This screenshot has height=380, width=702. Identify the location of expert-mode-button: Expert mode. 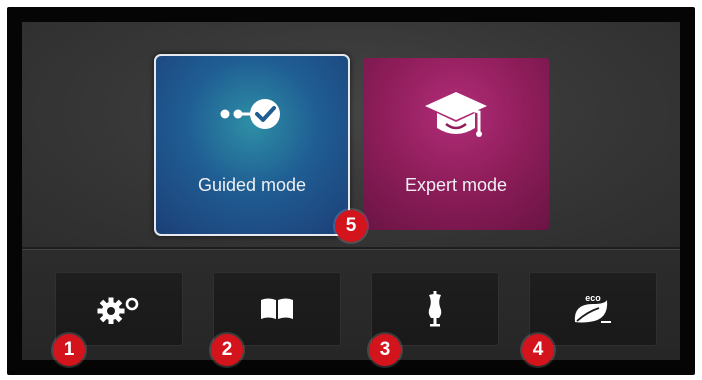
(456, 144).